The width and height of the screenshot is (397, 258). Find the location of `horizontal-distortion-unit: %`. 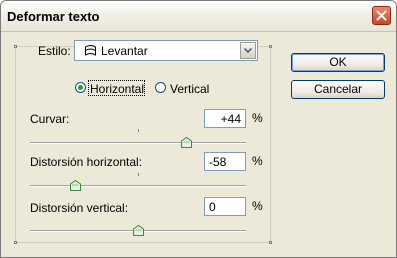

horizontal-distortion-unit: % is located at coordinates (257, 161).